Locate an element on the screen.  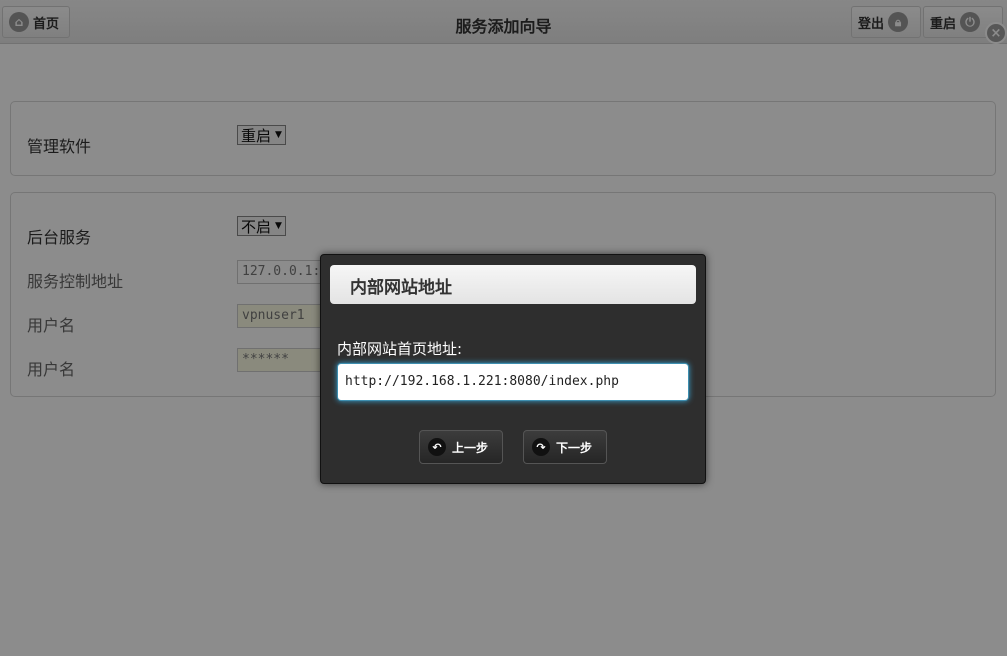
homepage-address-input: http://192.168.1.221:8080/index.php is located at coordinates (513, 382).